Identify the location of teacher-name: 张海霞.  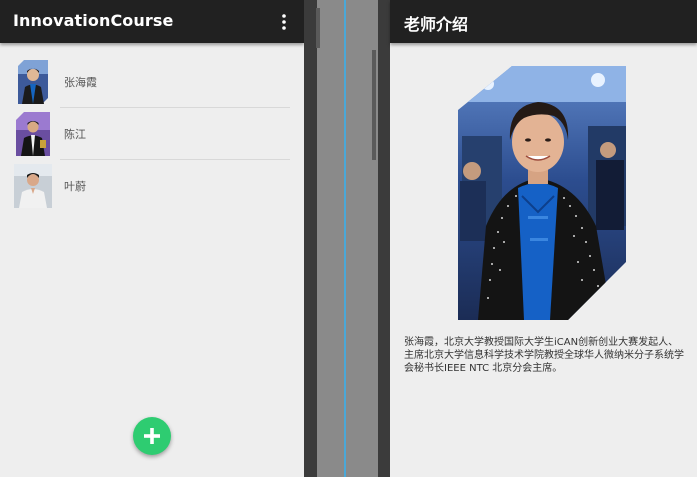
(80, 82).